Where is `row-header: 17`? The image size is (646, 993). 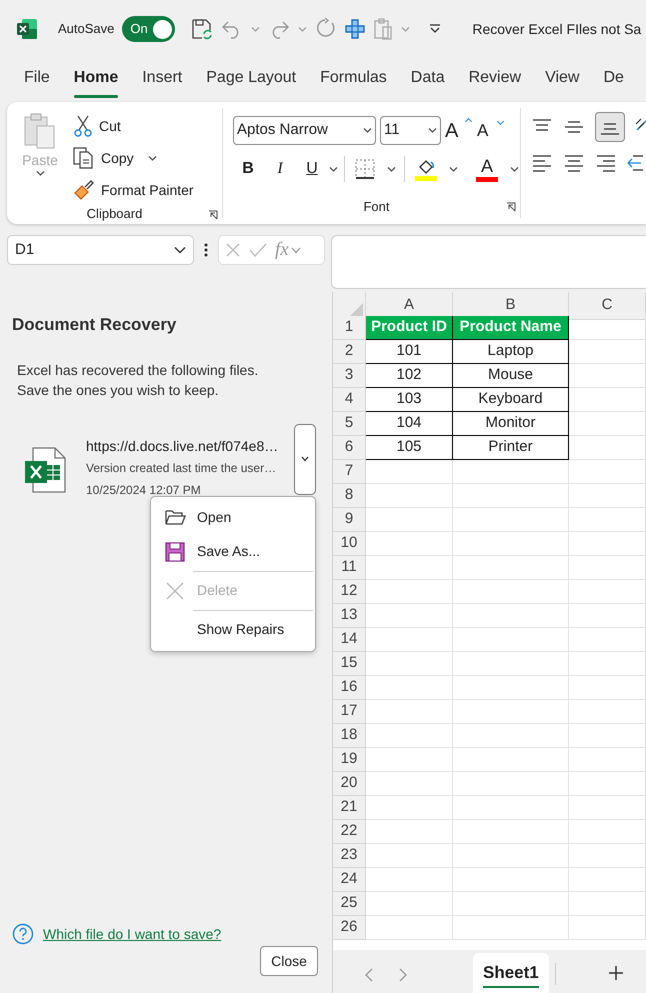
row-header: 17 is located at coordinates (349, 712).